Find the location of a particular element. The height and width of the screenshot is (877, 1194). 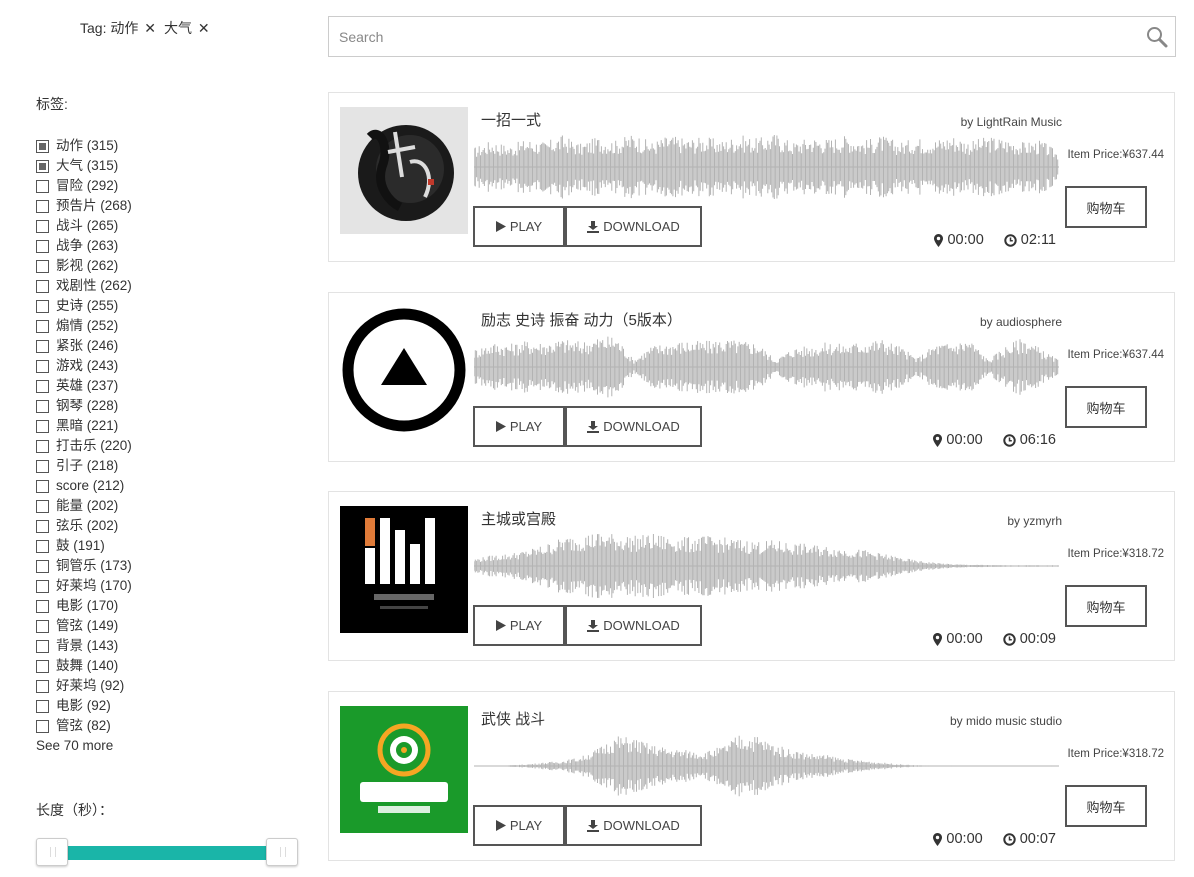

tag-facet-item: 英雄 (237) is located at coordinates (84, 386).